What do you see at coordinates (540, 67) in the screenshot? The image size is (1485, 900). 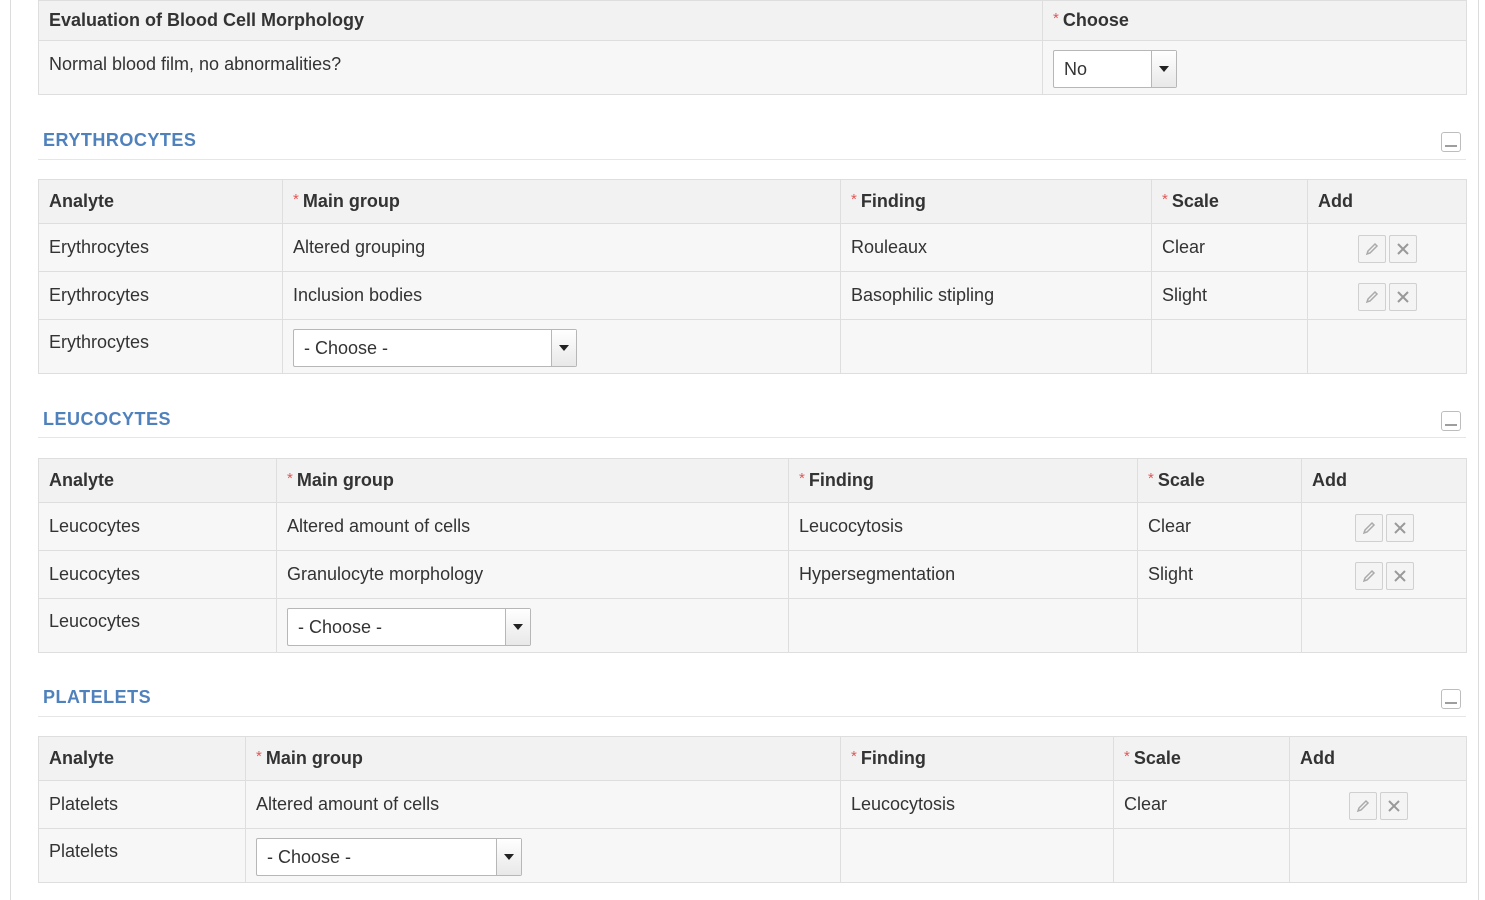 I see `evaluation-question: Normal blood film, no abnormalities?` at bounding box center [540, 67].